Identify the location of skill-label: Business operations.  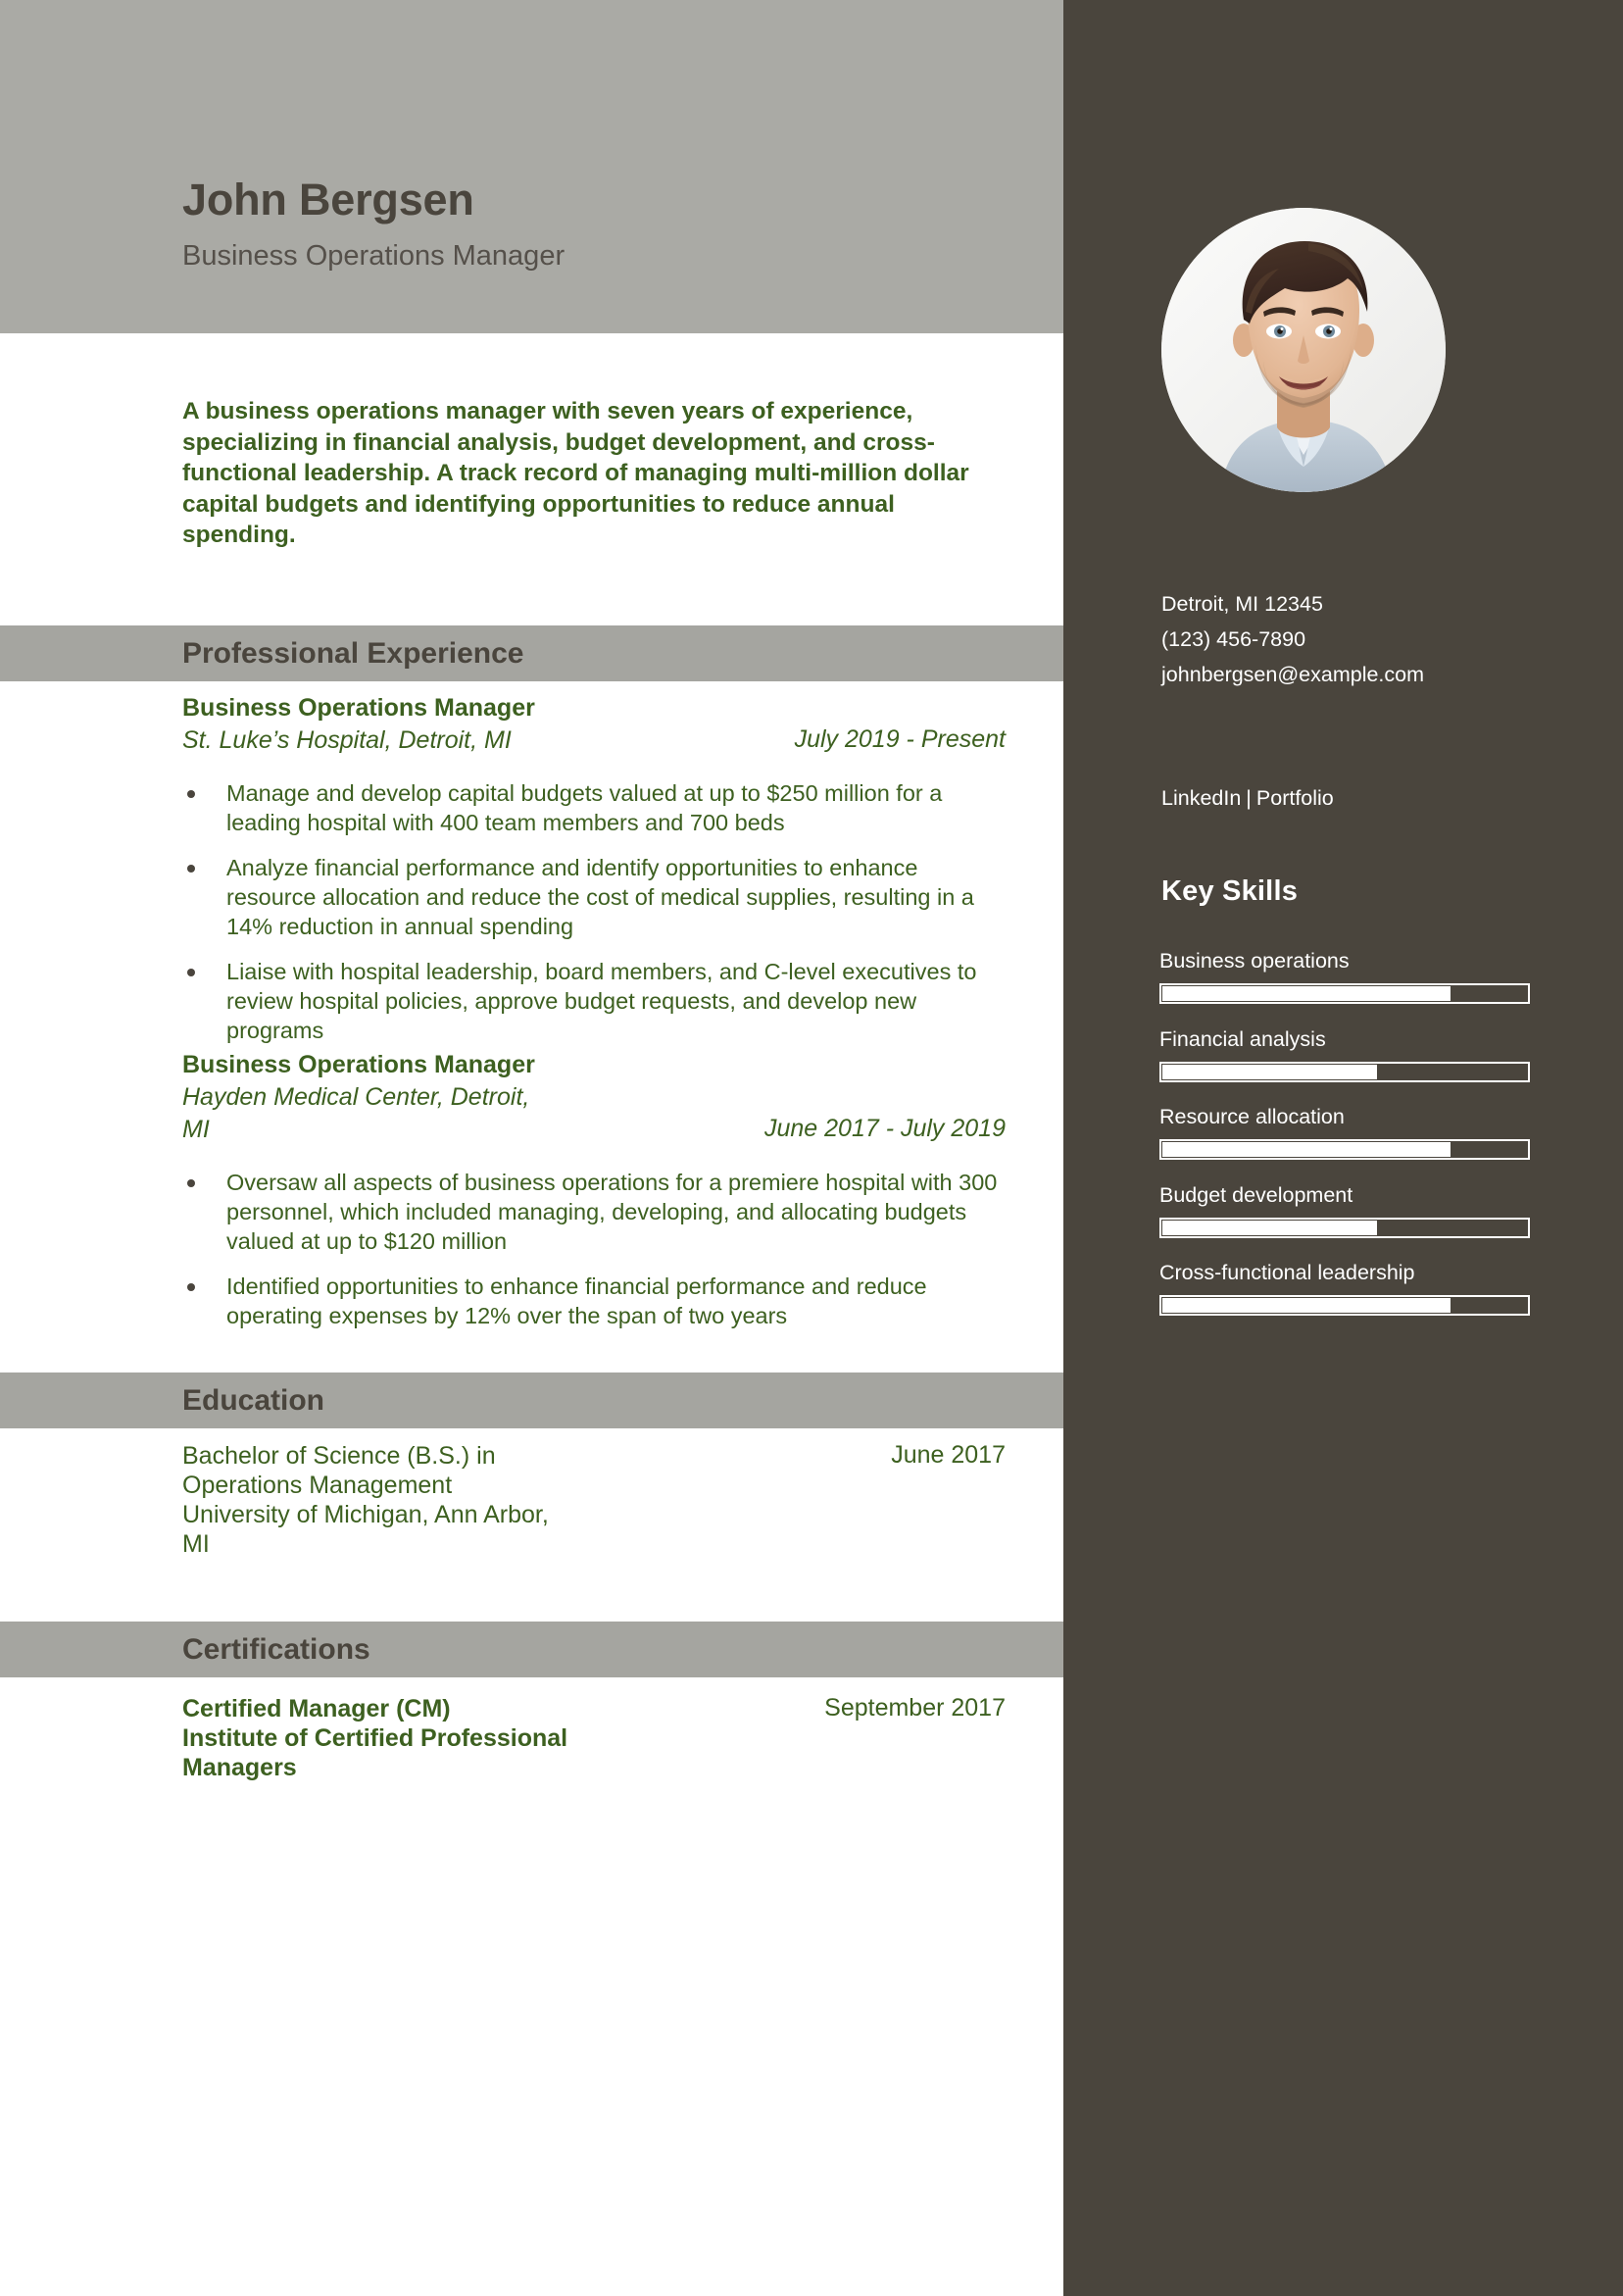
(1254, 961).